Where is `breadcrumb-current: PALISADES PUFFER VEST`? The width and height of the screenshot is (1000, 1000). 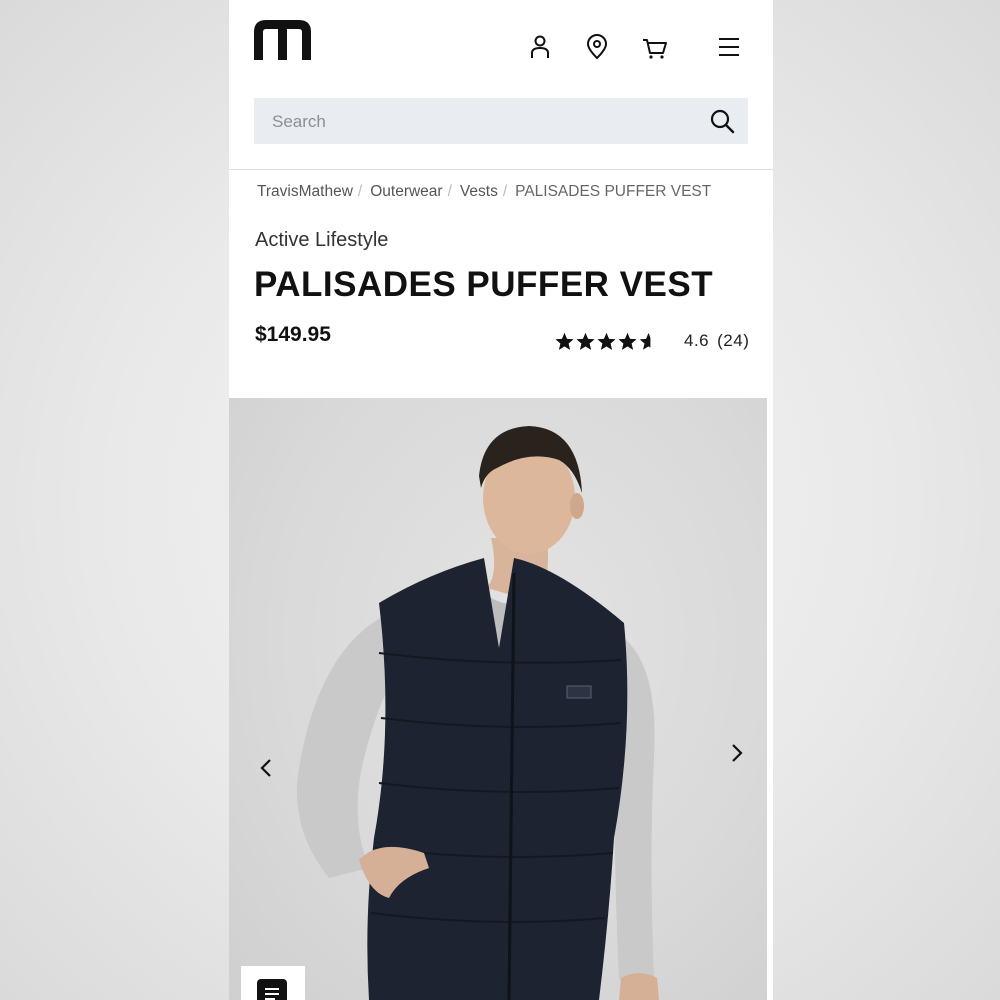
breadcrumb-current: PALISADES PUFFER VEST is located at coordinates (613, 191).